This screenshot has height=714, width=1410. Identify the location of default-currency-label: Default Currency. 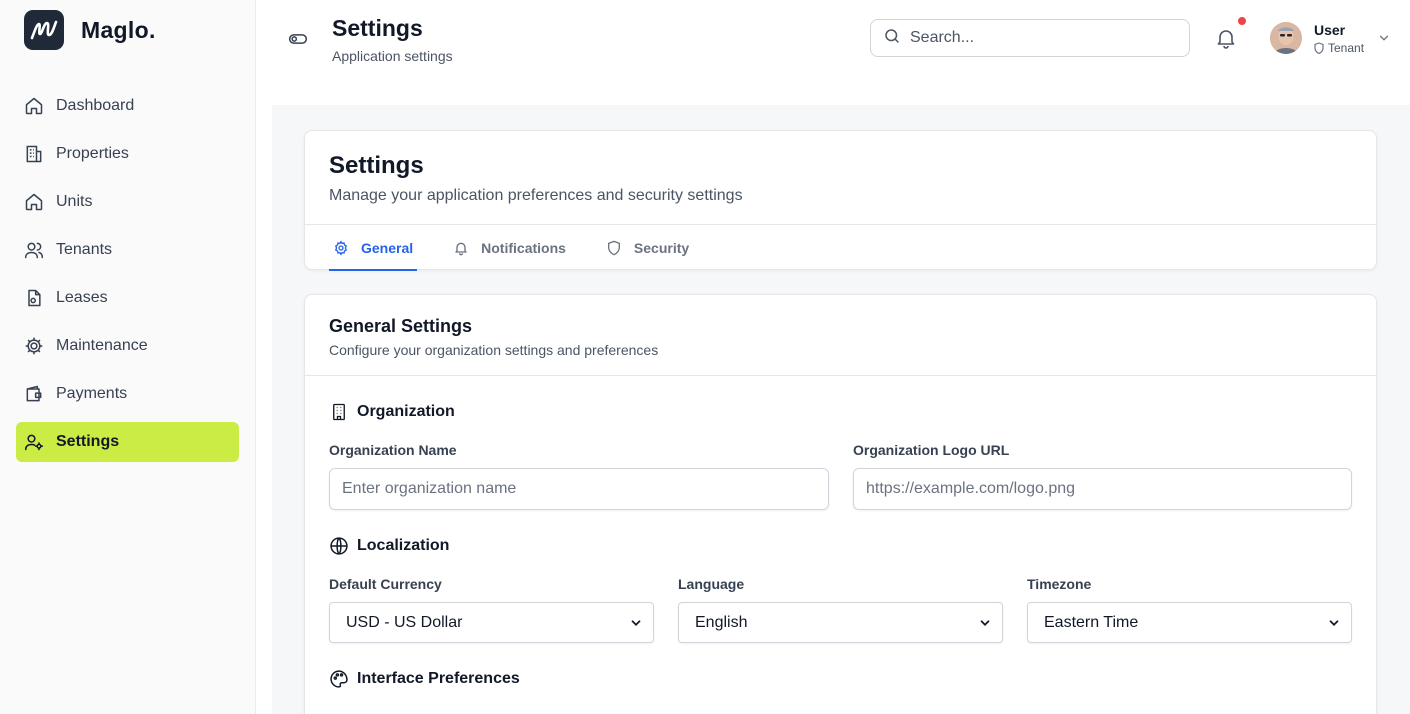
(385, 584).